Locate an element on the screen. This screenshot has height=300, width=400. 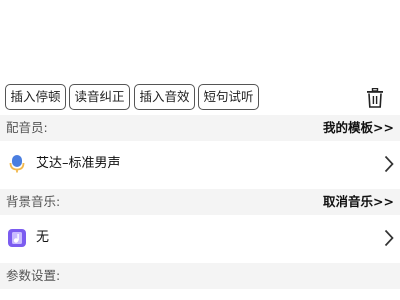
pronunciation-fix-button: 读音纠正 is located at coordinates (99, 97).